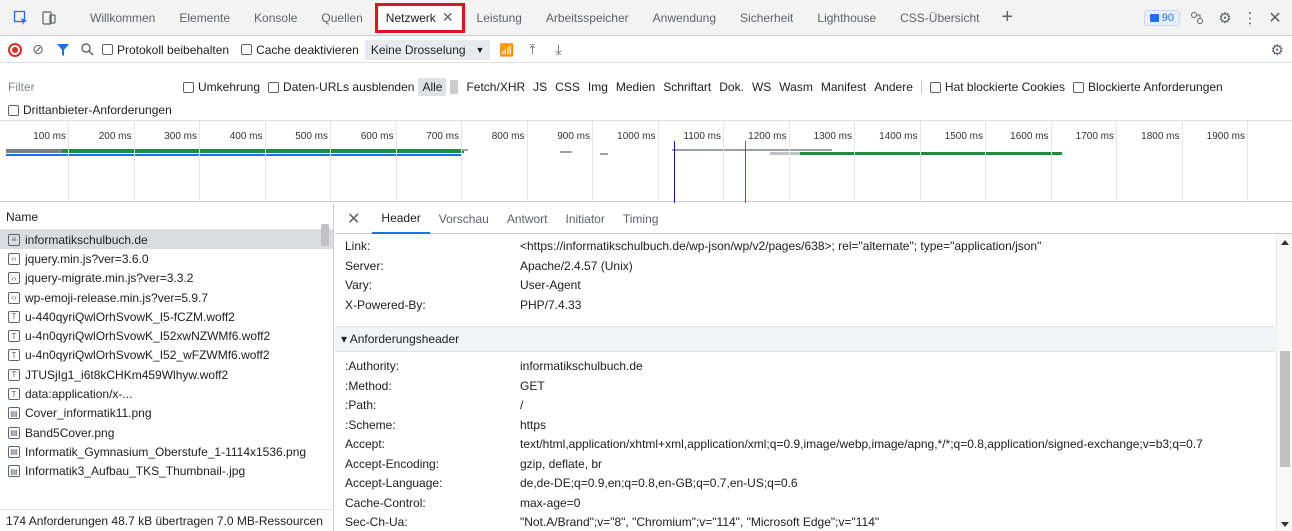 The height and width of the screenshot is (531, 1292). What do you see at coordinates (585, 219) in the screenshot?
I see `details-tab-initiator: Initiator` at bounding box center [585, 219].